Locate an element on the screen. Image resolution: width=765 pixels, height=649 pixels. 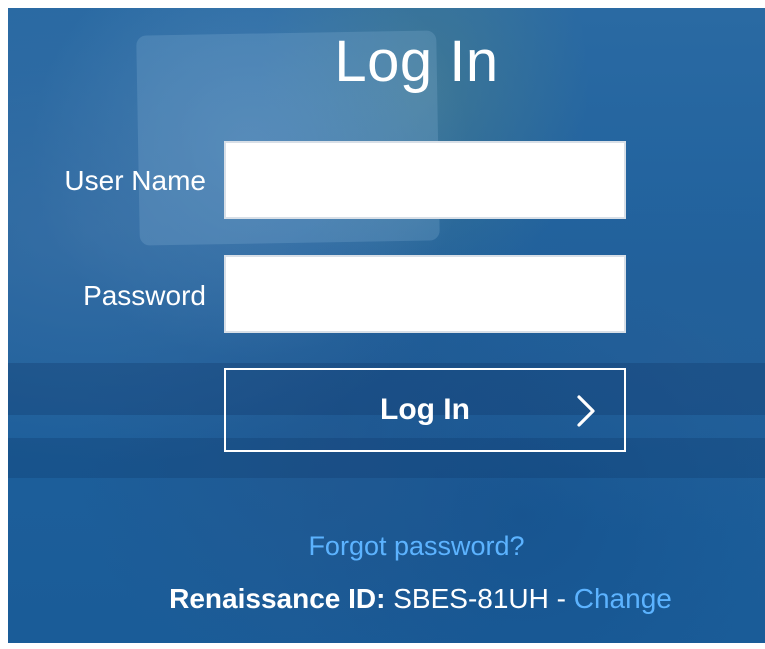
username-input is located at coordinates (425, 180).